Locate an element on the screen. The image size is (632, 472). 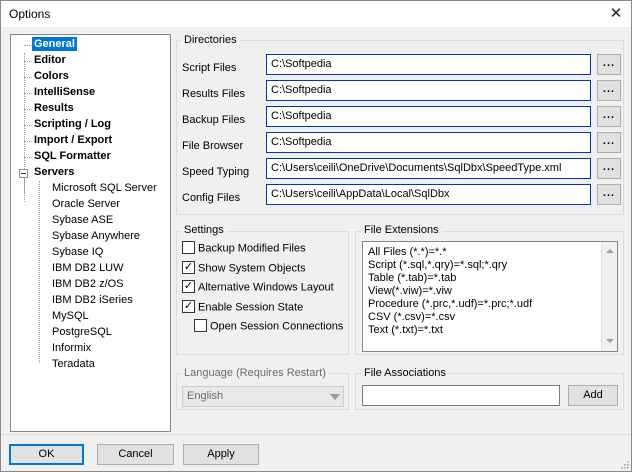
checkbox-label: Backup Modified Files is located at coordinates (252, 248).